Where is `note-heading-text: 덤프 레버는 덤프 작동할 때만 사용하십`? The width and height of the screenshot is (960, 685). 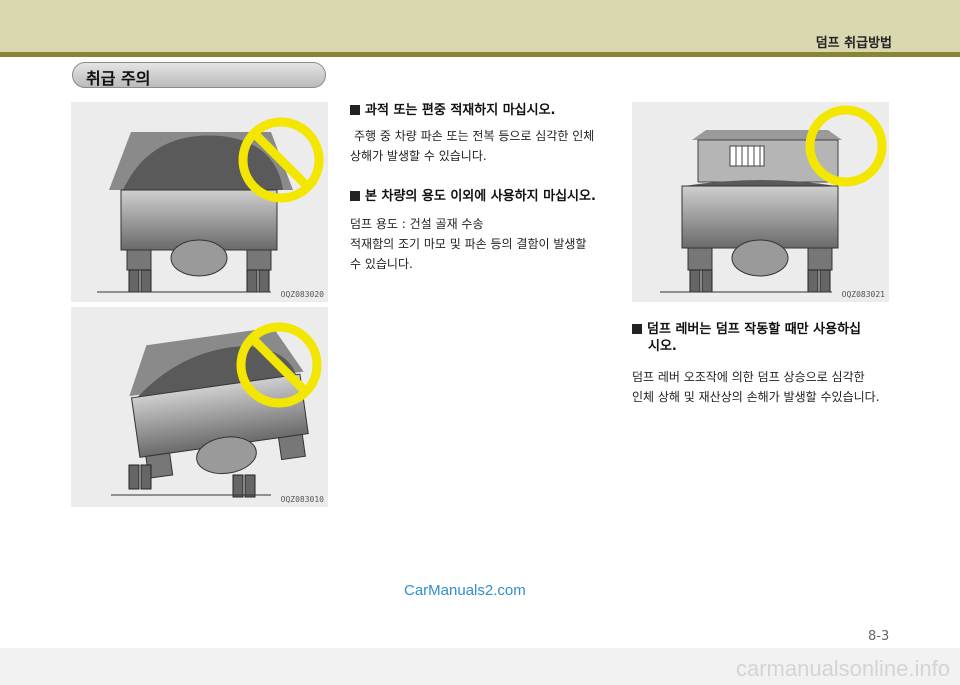
note-heading-text: 덤프 레버는 덤프 작동할 때만 사용하십 is located at coordinates (754, 329).